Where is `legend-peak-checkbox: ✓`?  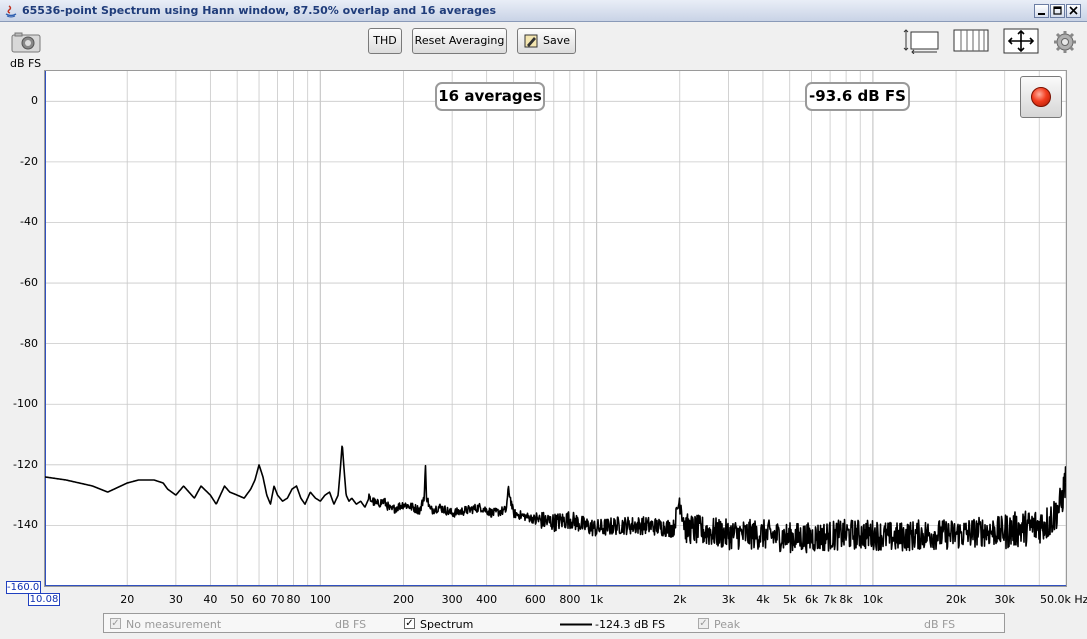
legend-peak-checkbox: ✓ is located at coordinates (703, 623).